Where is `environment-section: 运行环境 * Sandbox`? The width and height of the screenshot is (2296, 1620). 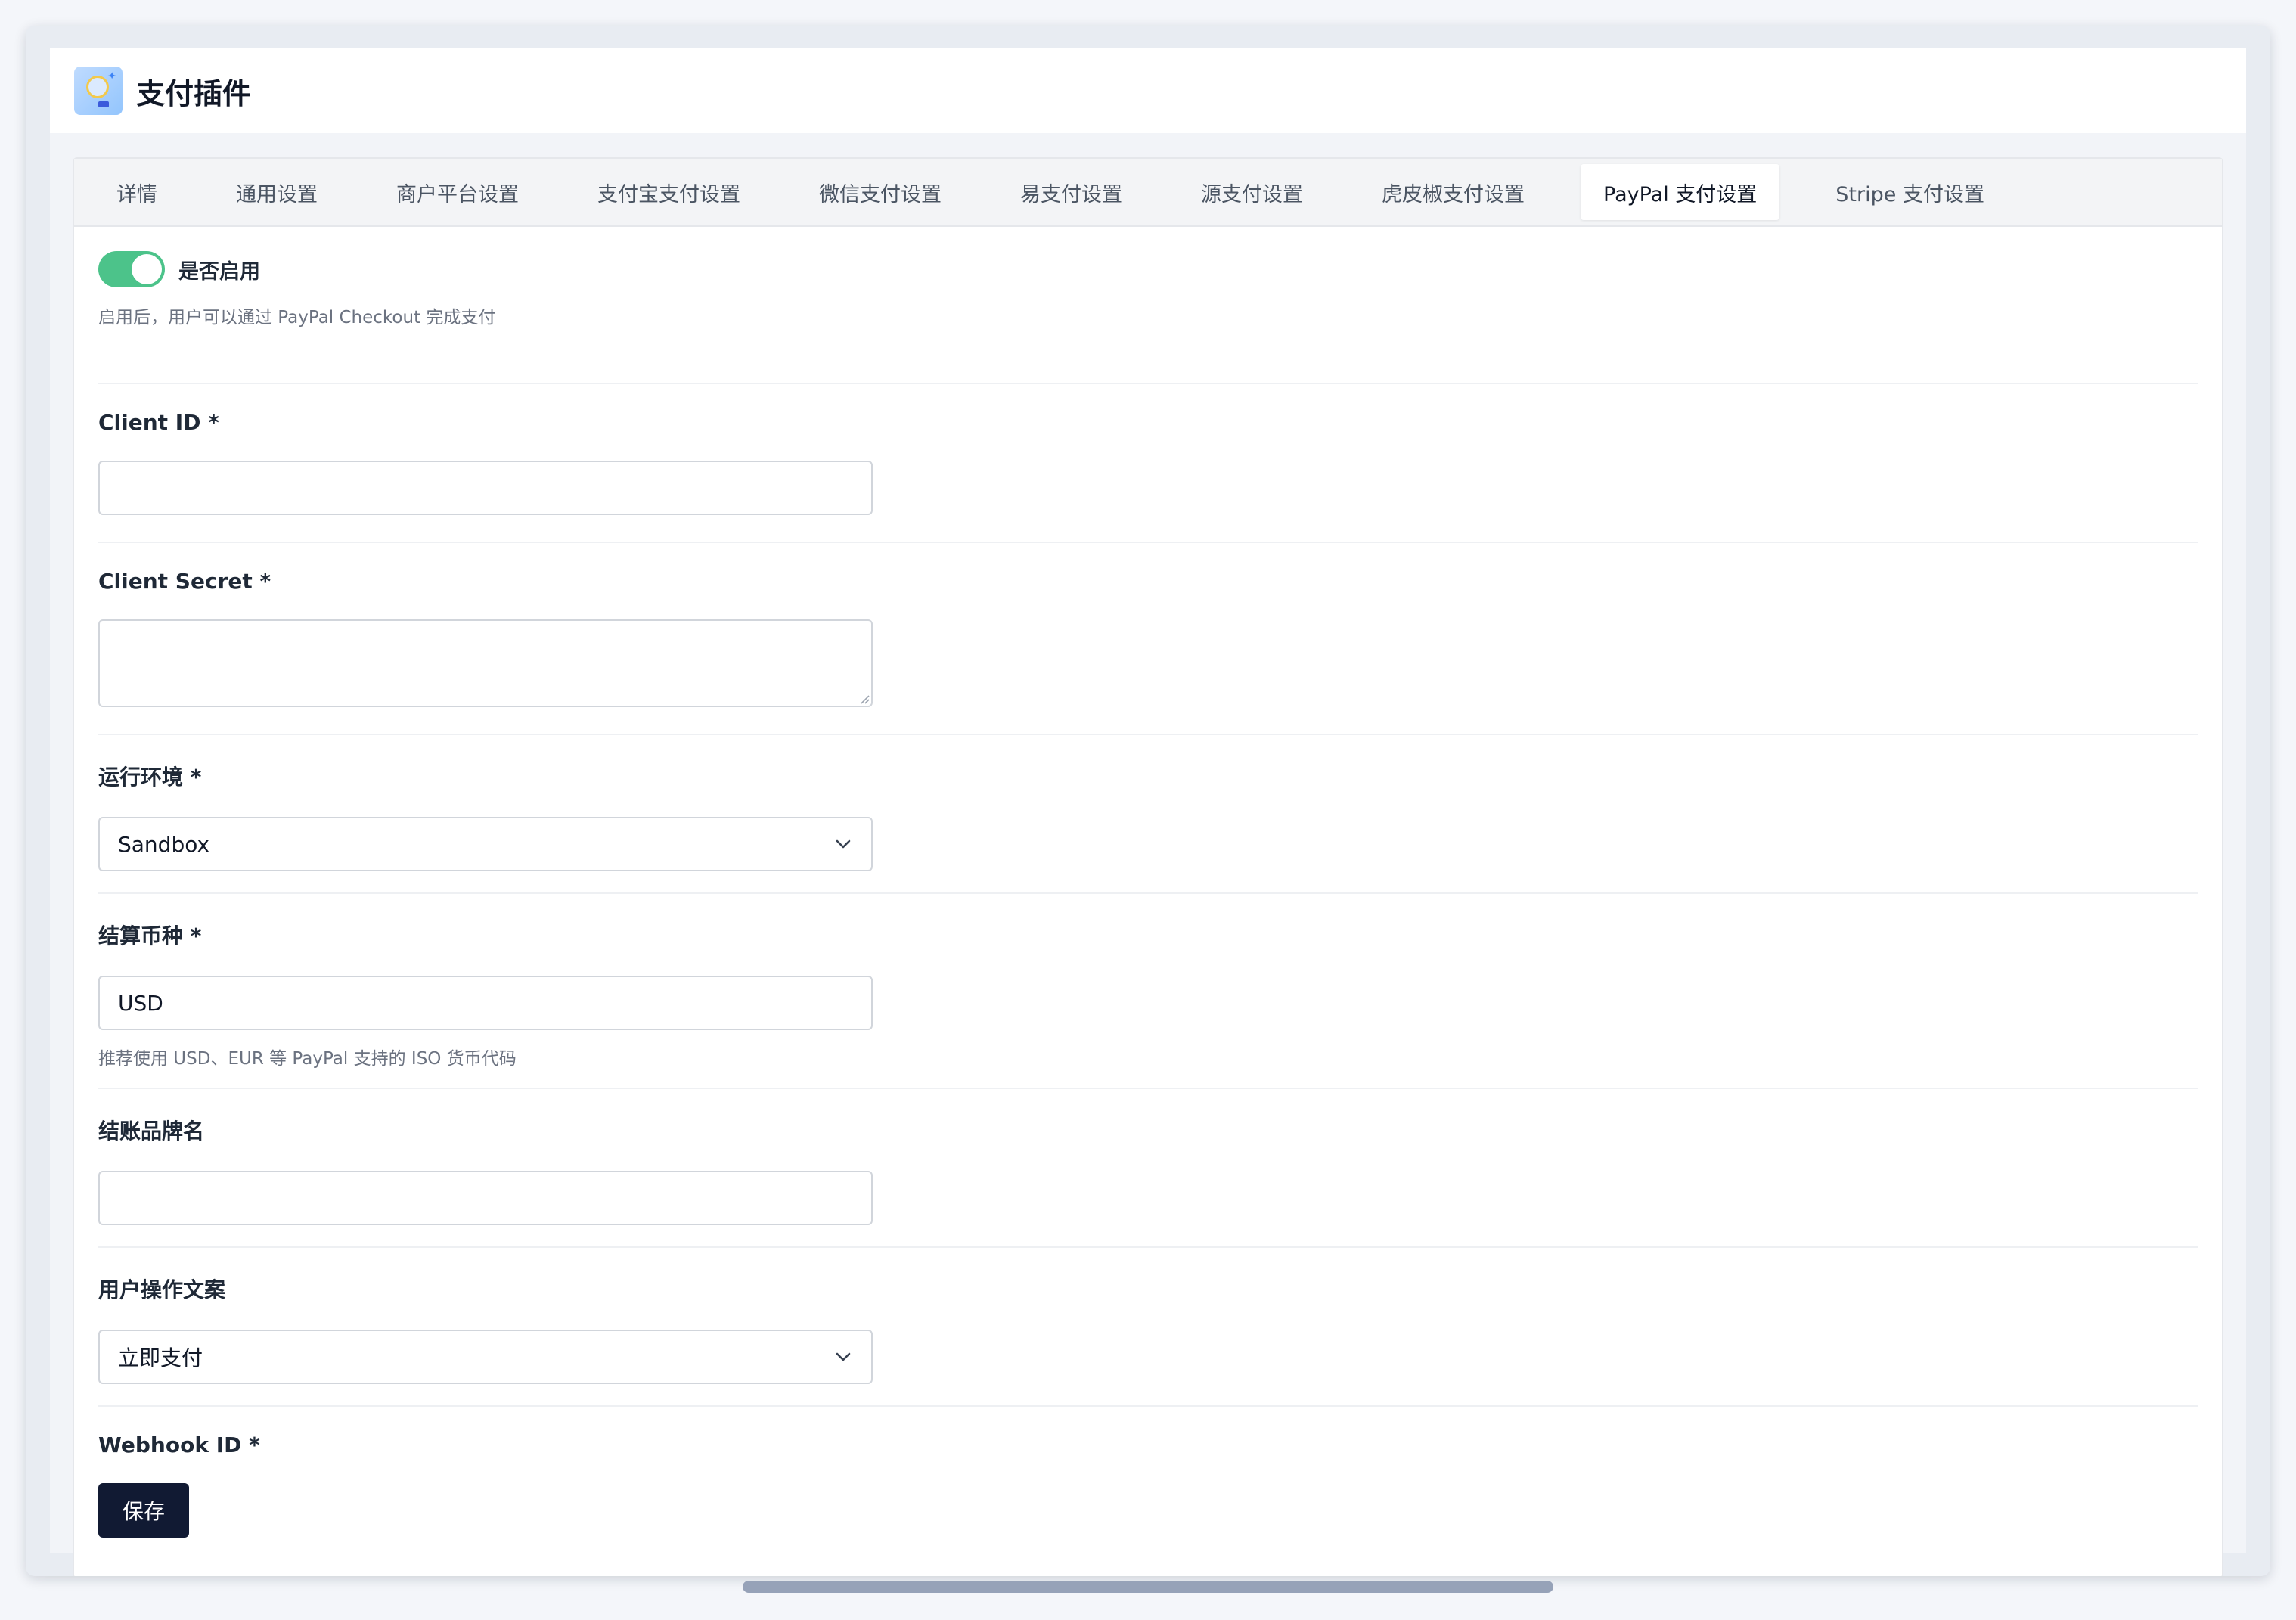 environment-section: 运行环境 * Sandbox is located at coordinates (1148, 814).